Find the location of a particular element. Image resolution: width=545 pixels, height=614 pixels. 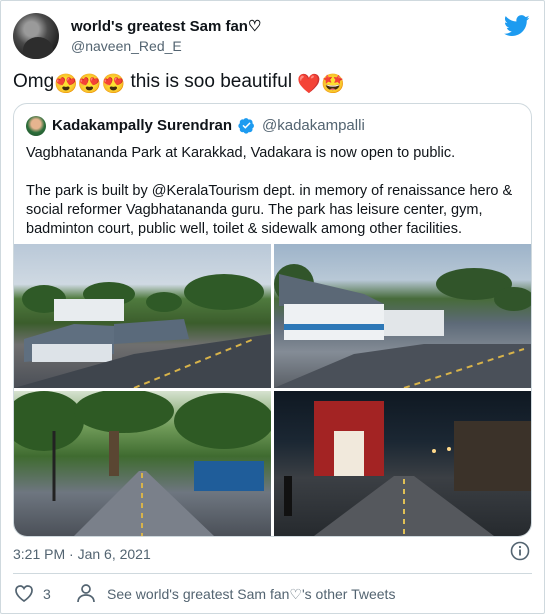

quoted-tweet-header: Kadakampally Surendran @kadakampalli is located at coordinates (272, 127).